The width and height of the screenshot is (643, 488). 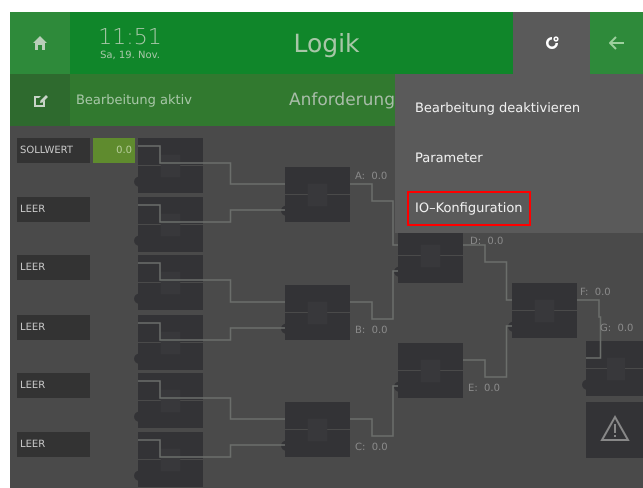 I want to click on edit-status: Bearbeitung aktiv, so click(x=134, y=100).